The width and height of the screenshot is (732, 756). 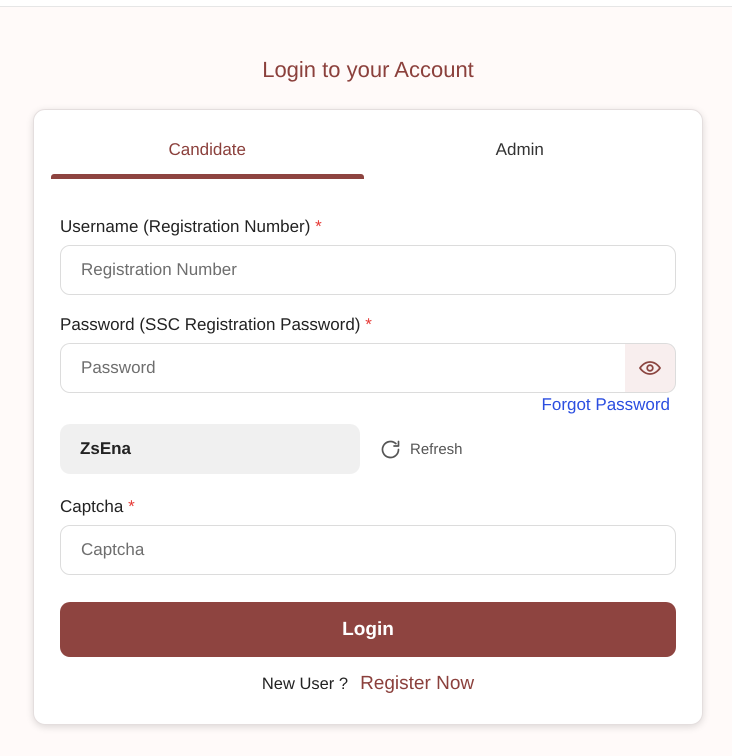 What do you see at coordinates (191, 227) in the screenshot?
I see `field-label: Username (Registration Number) *` at bounding box center [191, 227].